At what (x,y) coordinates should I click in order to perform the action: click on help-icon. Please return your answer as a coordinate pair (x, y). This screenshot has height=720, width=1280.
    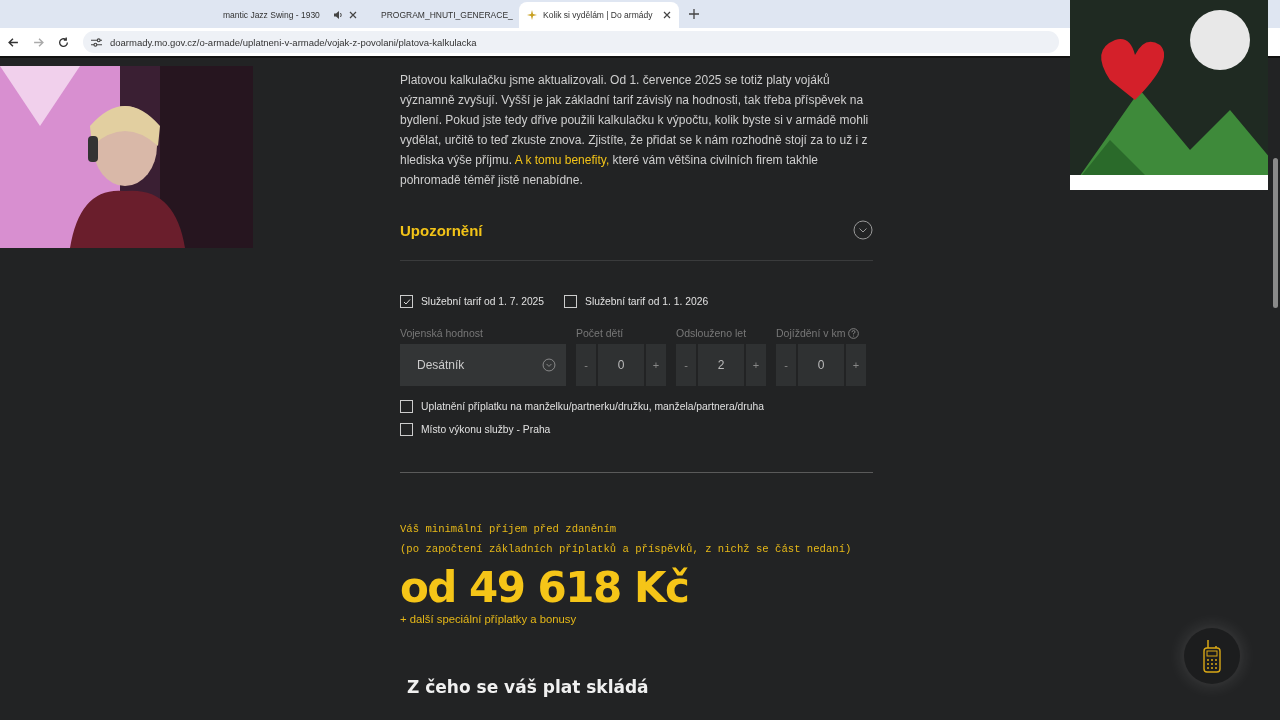
    Looking at the image, I should click on (854, 333).